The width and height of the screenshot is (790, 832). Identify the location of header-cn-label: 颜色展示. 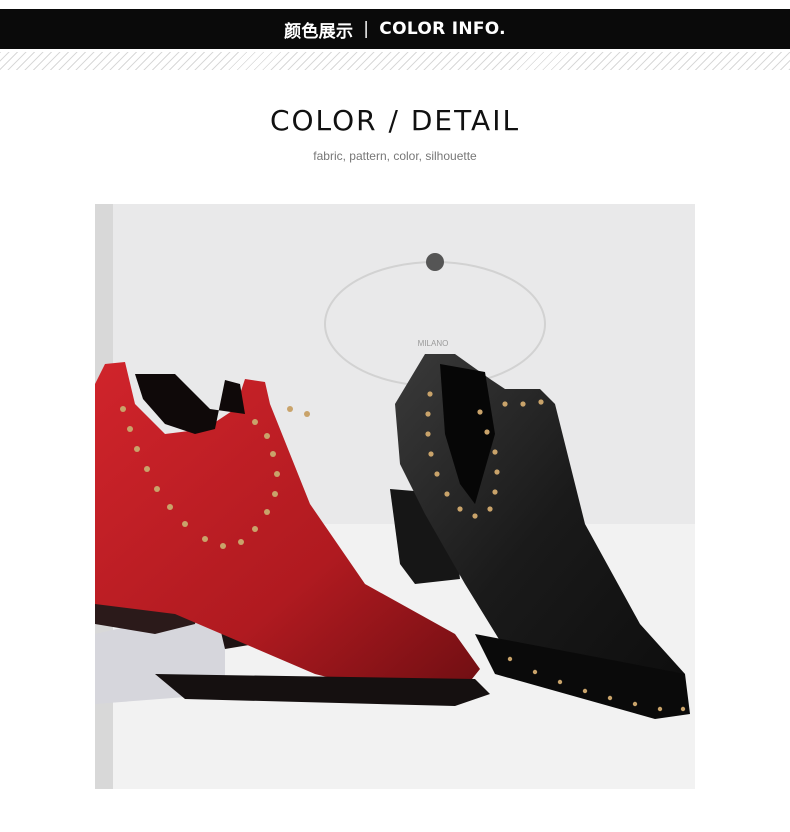
(319, 31).